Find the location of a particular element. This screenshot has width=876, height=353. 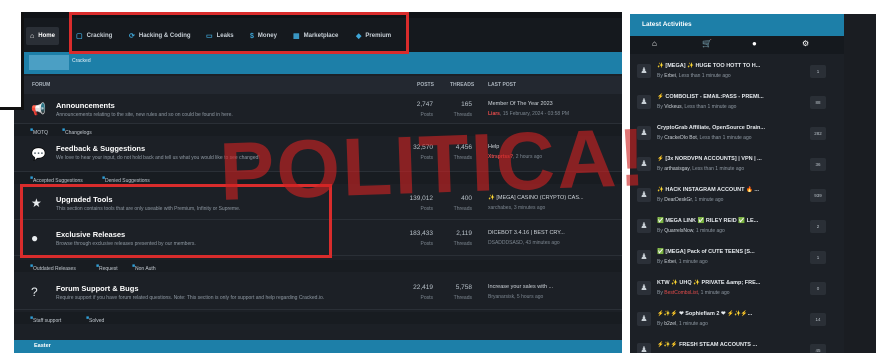

activity-meta: By QuarrelsNow, 1 minute ago is located at coordinates (691, 231).